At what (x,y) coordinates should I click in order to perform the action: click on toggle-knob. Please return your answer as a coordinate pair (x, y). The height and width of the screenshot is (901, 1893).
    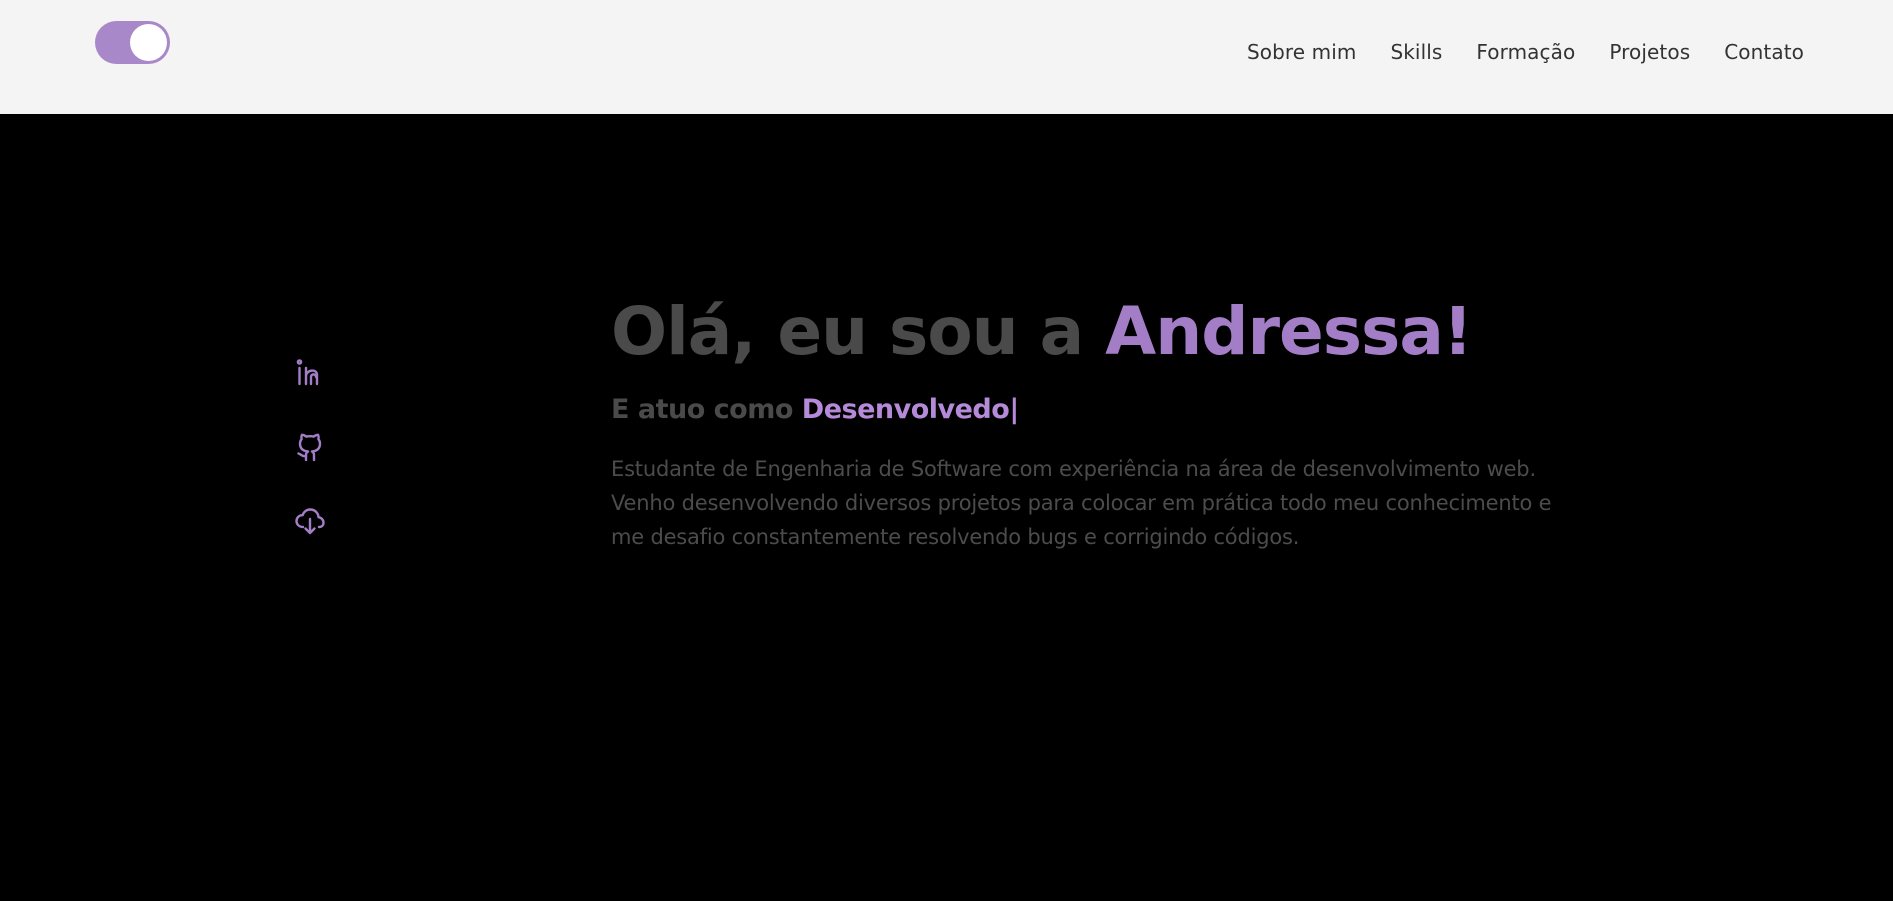
    Looking at the image, I should click on (148, 42).